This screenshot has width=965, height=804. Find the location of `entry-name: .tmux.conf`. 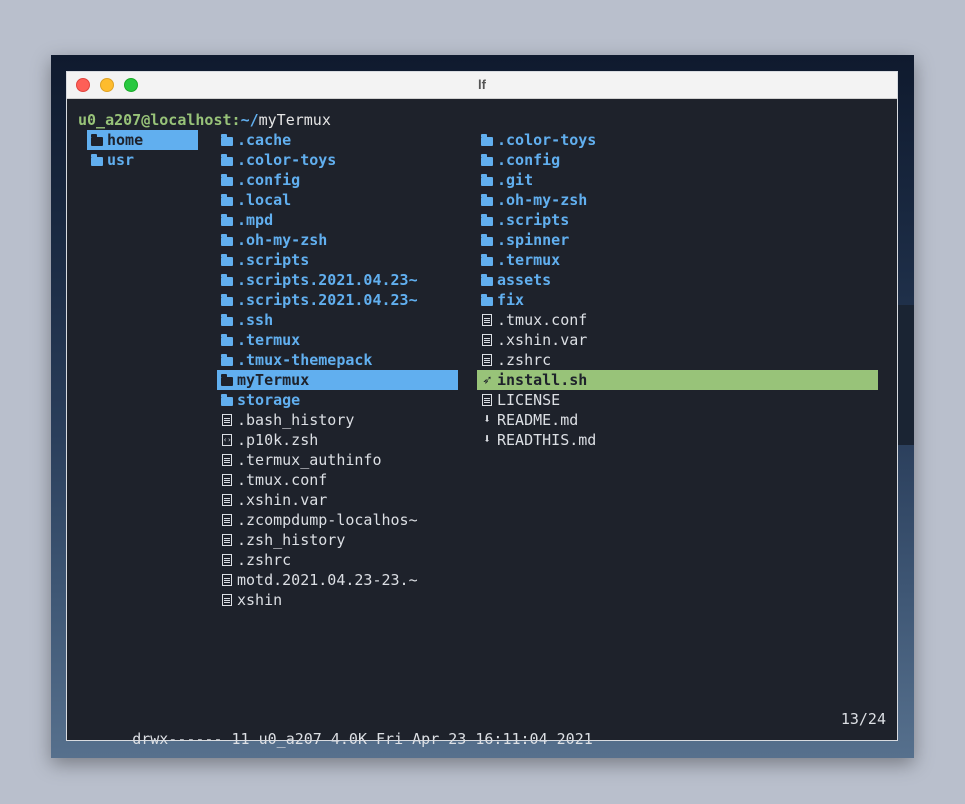

entry-name: .tmux.conf is located at coordinates (282, 480).